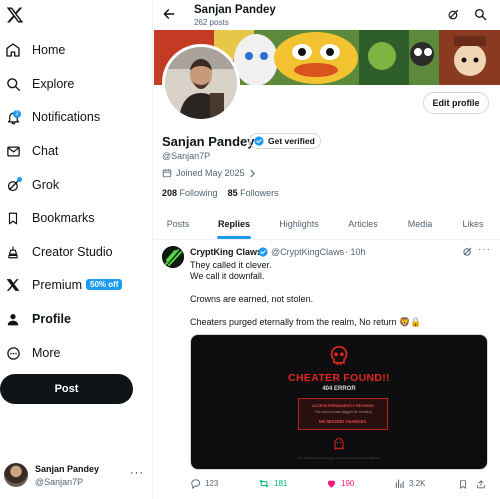  I want to click on sidebar-item-label: Chat, so click(45, 151).